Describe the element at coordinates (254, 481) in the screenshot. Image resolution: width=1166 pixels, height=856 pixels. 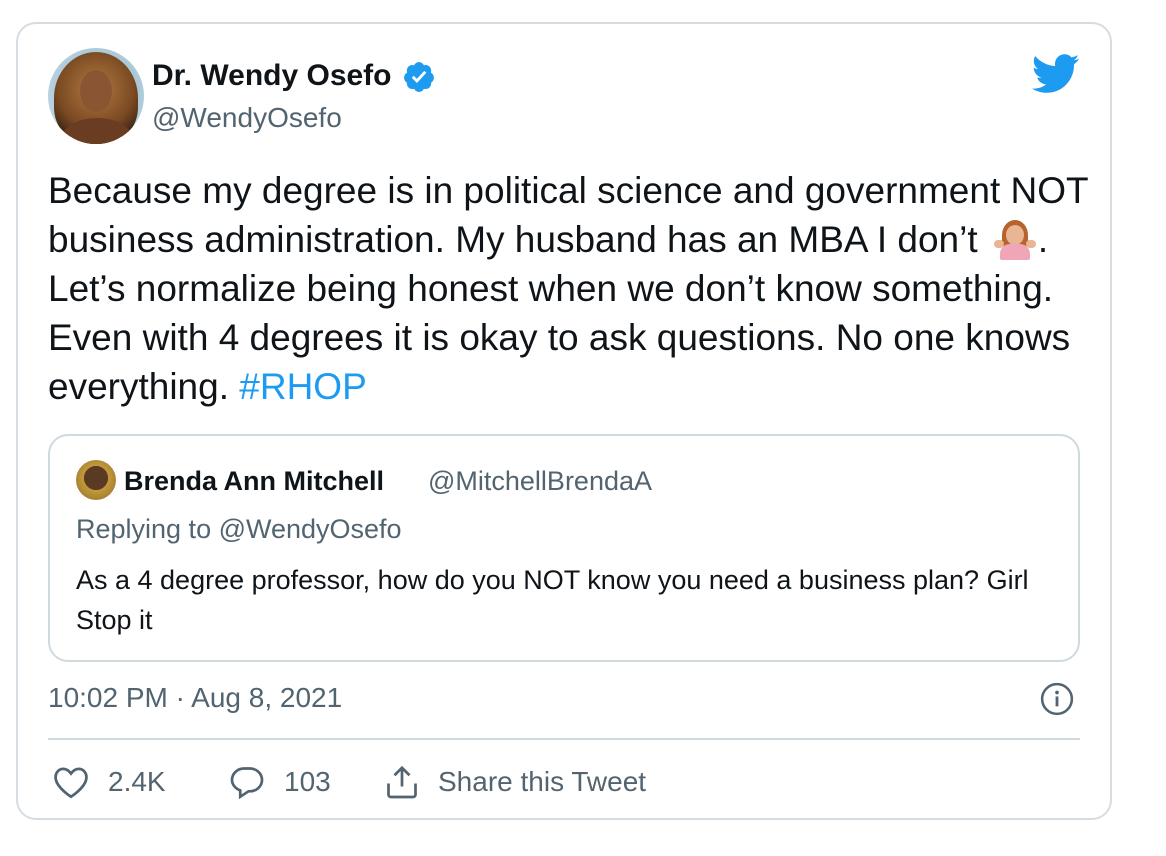
I see `quoted-author-name: Brenda Ann Mitchell` at that location.